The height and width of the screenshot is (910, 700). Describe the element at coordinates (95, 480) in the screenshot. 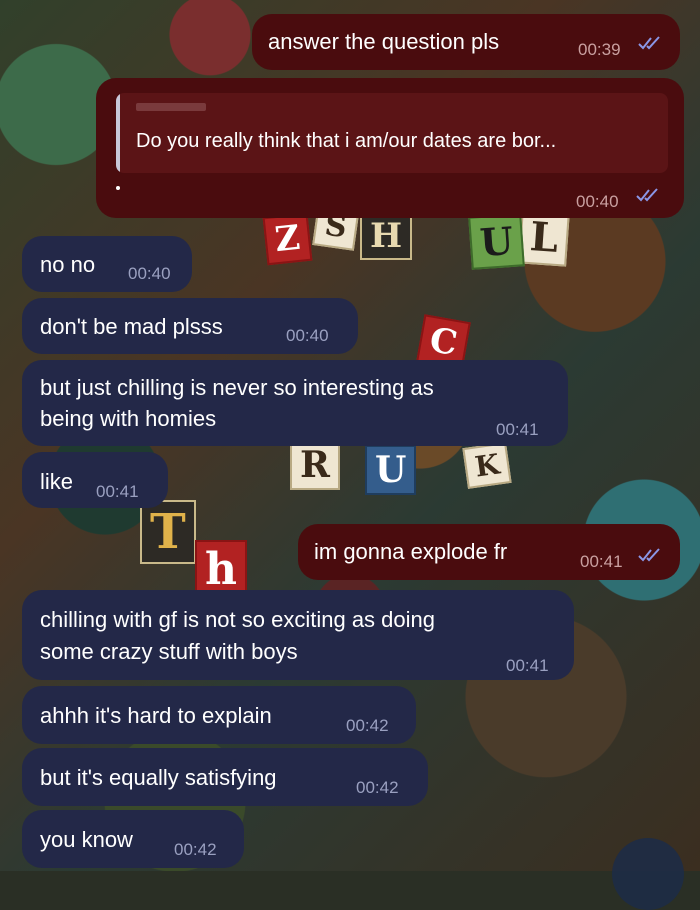

I see `incoming-message: like 00:41` at that location.